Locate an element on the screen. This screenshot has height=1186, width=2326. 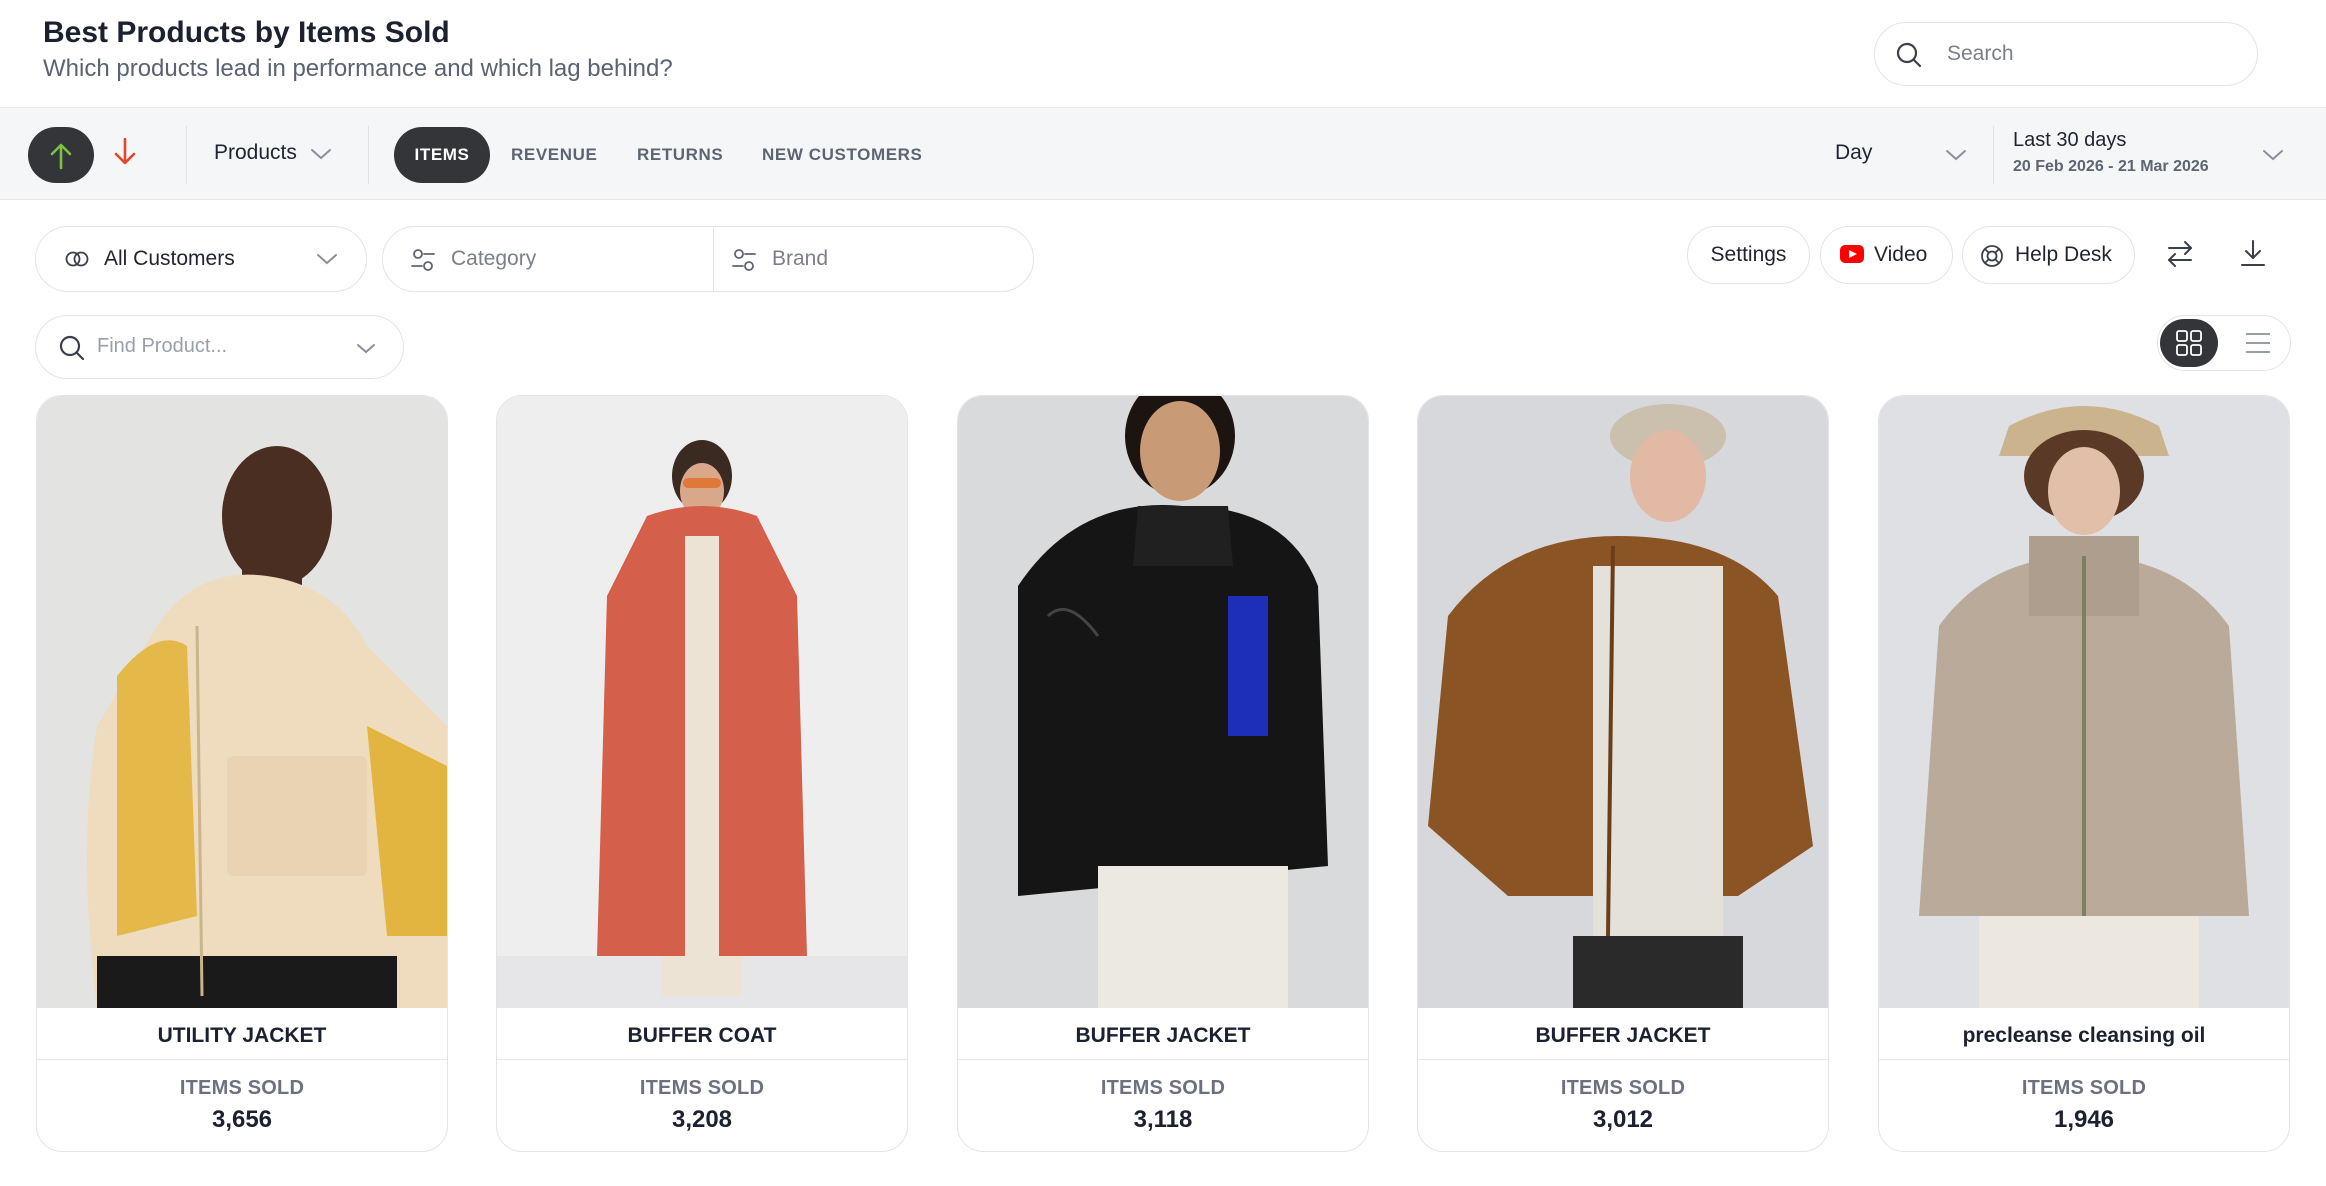
settings-button: Settings is located at coordinates (1748, 255).